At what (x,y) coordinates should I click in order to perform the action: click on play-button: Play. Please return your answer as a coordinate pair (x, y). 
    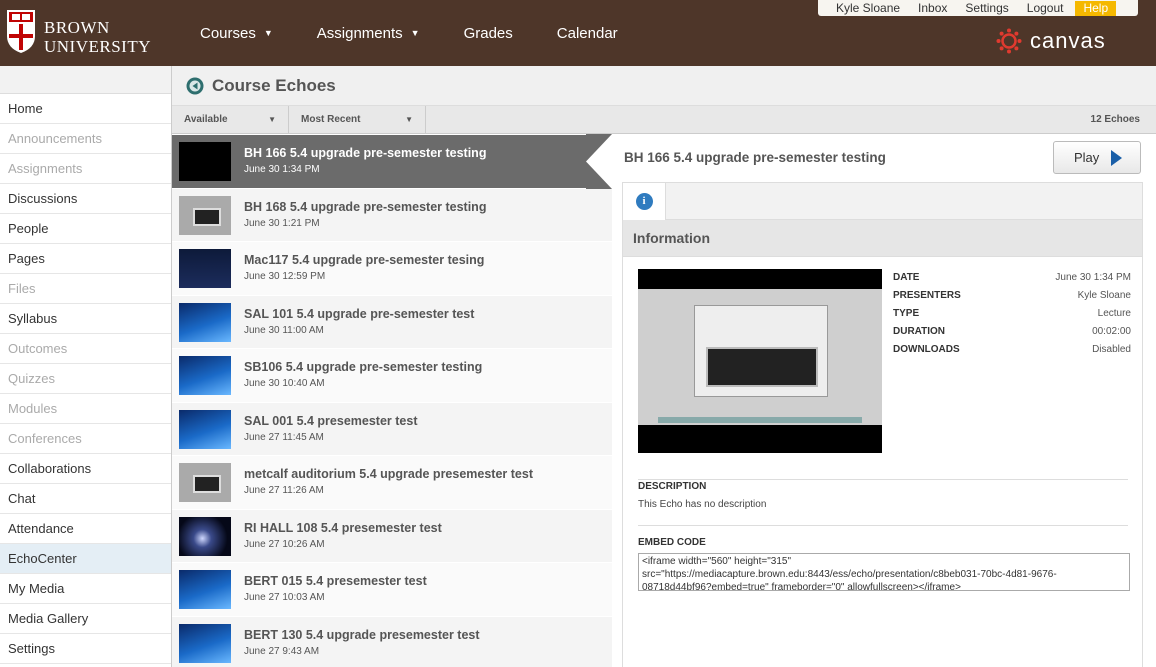
    Looking at the image, I should click on (1097, 157).